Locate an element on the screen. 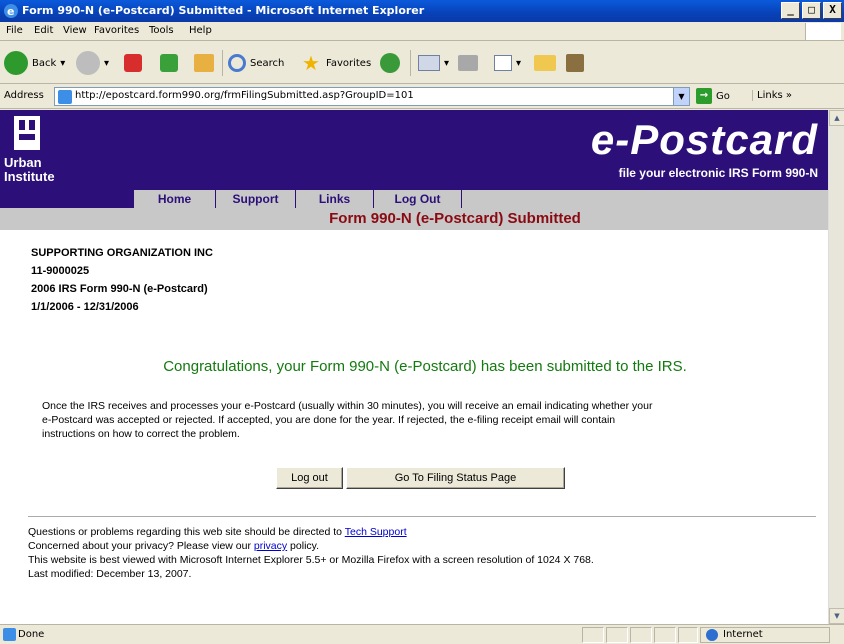  globe-icon is located at coordinates (712, 635).